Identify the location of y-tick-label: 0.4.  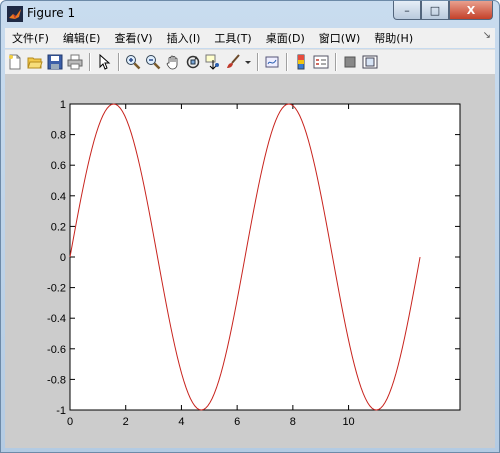
(58, 197).